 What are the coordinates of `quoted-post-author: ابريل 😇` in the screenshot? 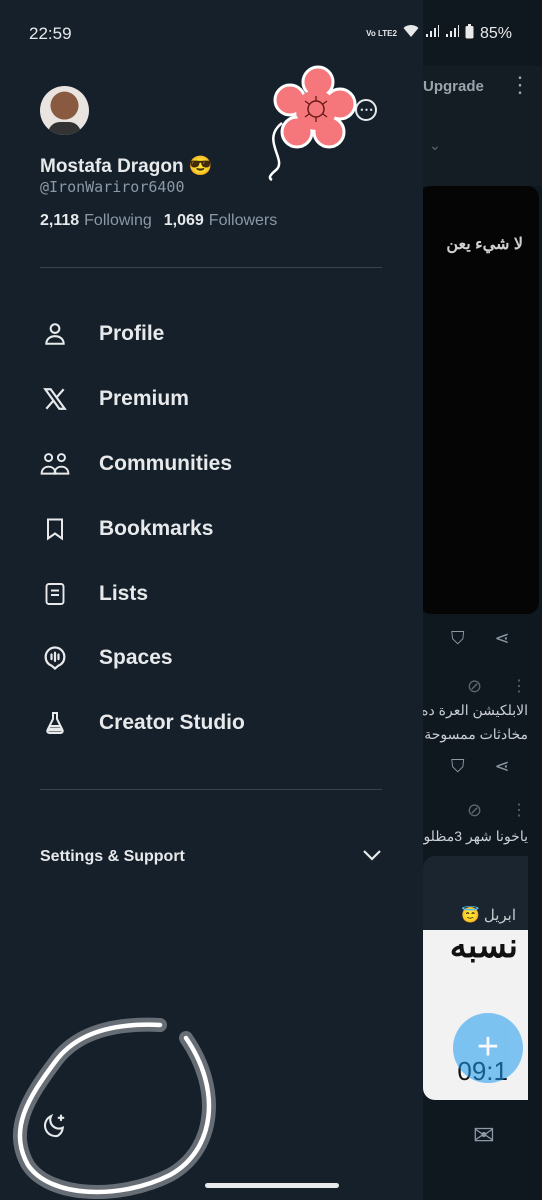 It's located at (488, 915).